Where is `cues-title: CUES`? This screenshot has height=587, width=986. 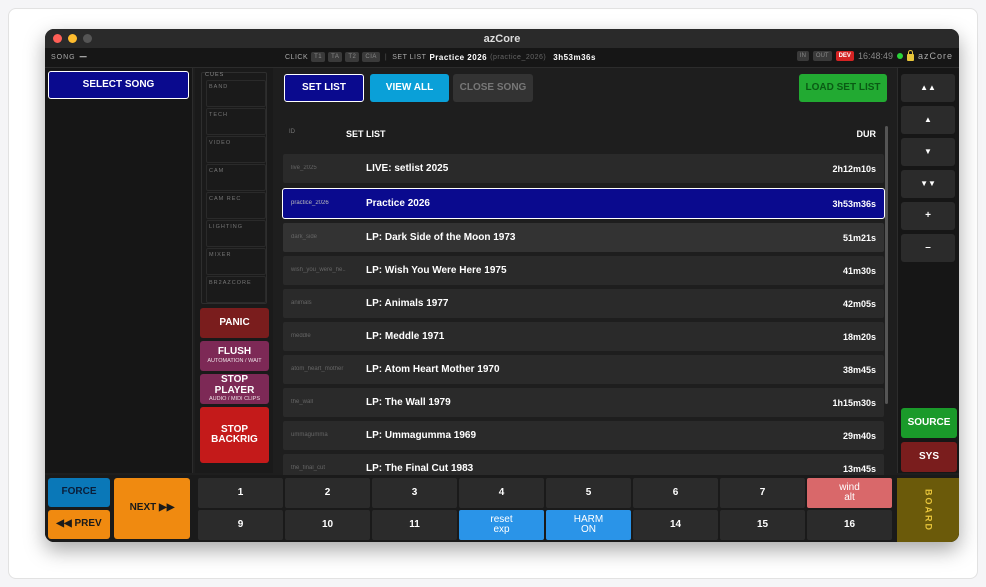
cues-title: CUES is located at coordinates (215, 75).